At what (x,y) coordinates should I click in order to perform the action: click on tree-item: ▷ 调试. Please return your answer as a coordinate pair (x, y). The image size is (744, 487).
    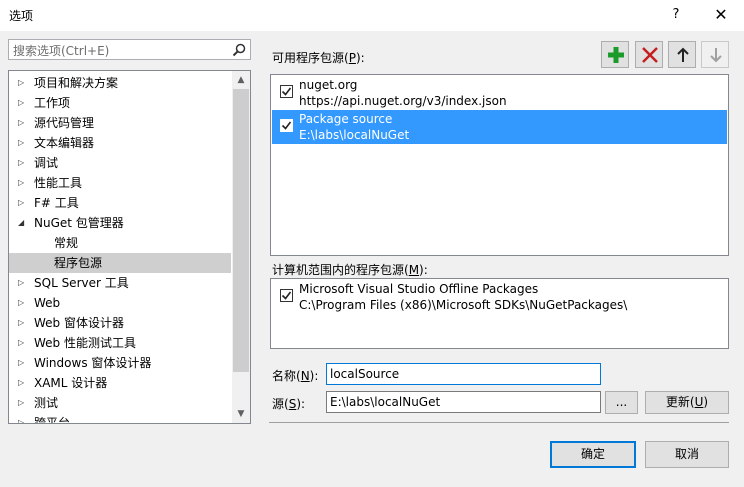
    Looking at the image, I should click on (120, 163).